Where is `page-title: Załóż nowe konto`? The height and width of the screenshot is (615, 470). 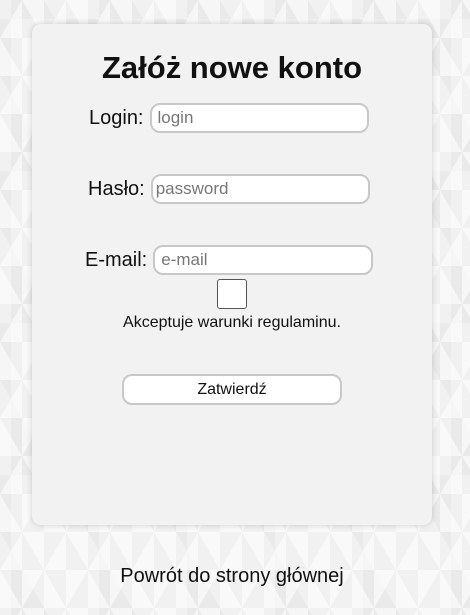
page-title: Załóż nowe konto is located at coordinates (232, 67).